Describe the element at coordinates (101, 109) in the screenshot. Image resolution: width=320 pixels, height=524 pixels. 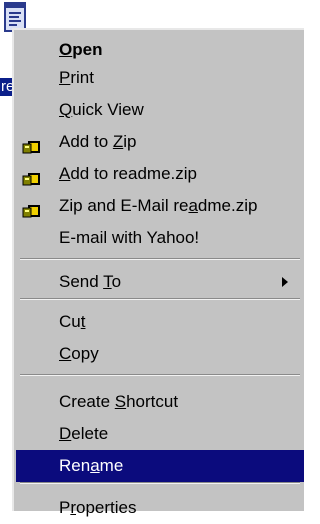
I see `menu-item-label: Quick View` at that location.